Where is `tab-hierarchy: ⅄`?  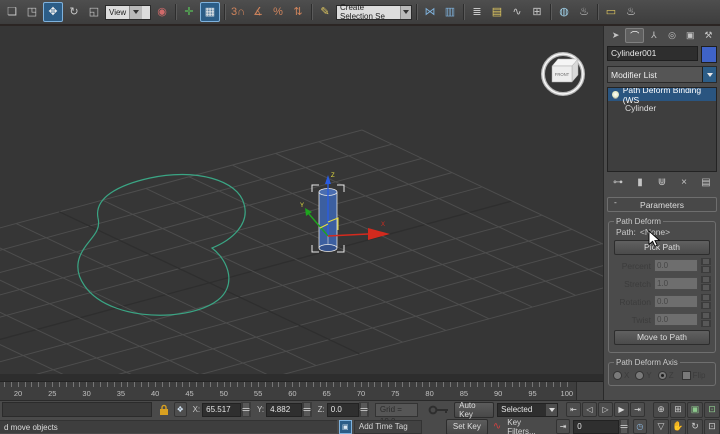
tab-hierarchy: ⅄ is located at coordinates (653, 35).